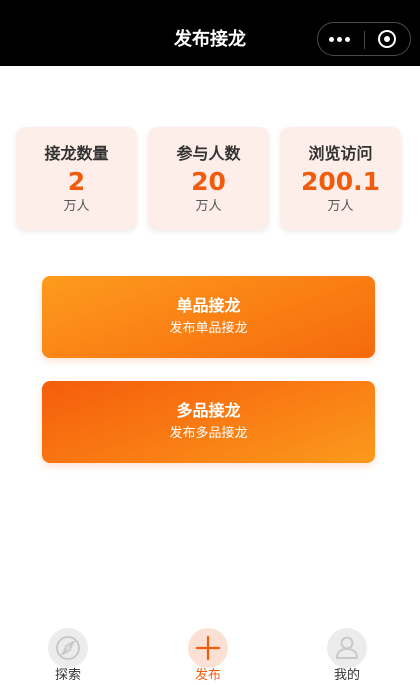  What do you see at coordinates (208, 181) in the screenshot?
I see `stat-value: 20` at bounding box center [208, 181].